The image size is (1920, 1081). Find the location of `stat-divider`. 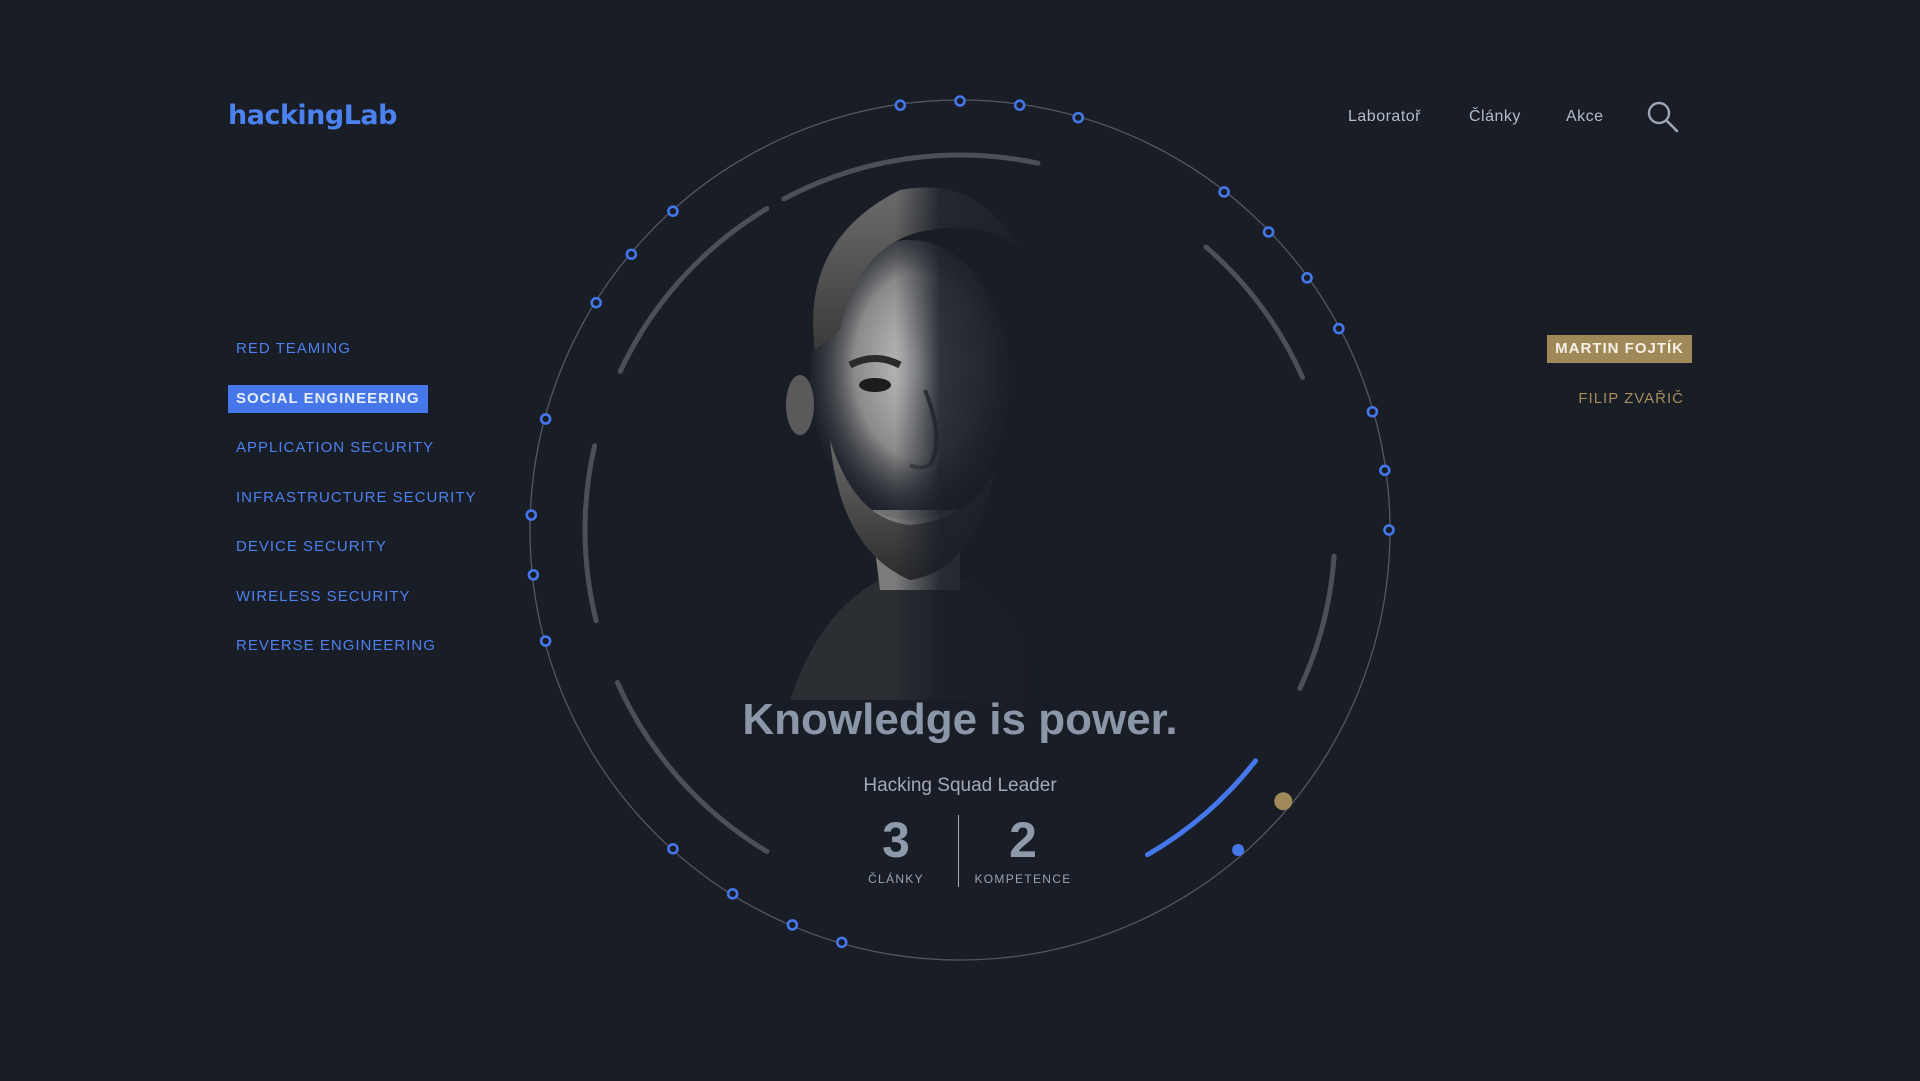

stat-divider is located at coordinates (958, 851).